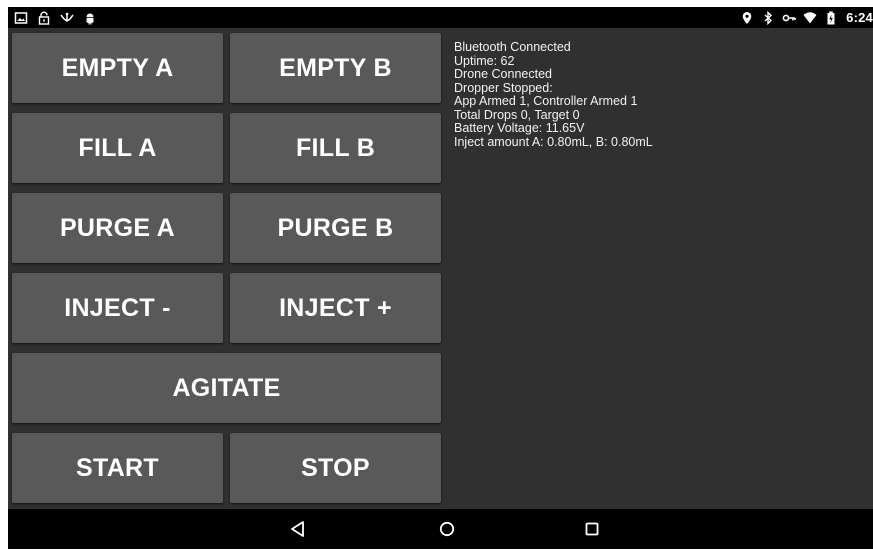  I want to click on fill-b-button: FILL B, so click(335, 148).